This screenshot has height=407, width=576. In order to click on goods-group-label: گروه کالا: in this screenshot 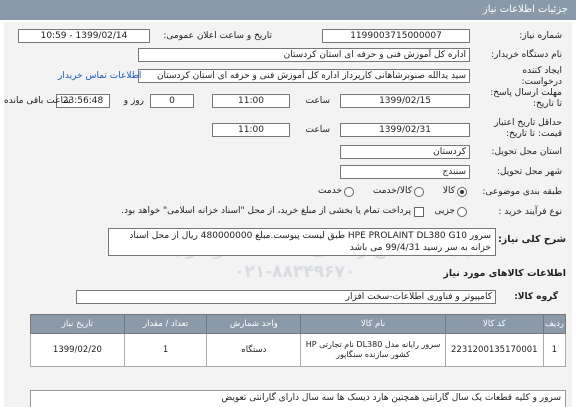, I will do `click(536, 297)`.